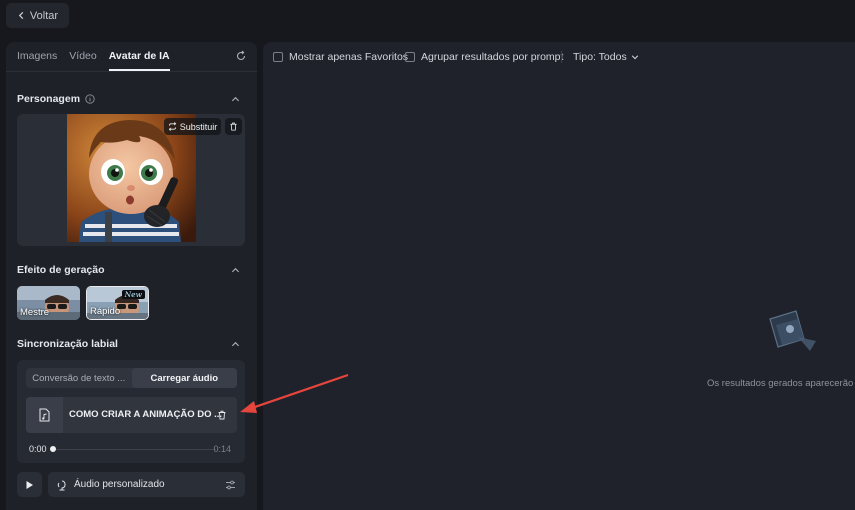 This screenshot has height=510, width=855. I want to click on tab-upload-audio: Carregar áudio, so click(184, 378).